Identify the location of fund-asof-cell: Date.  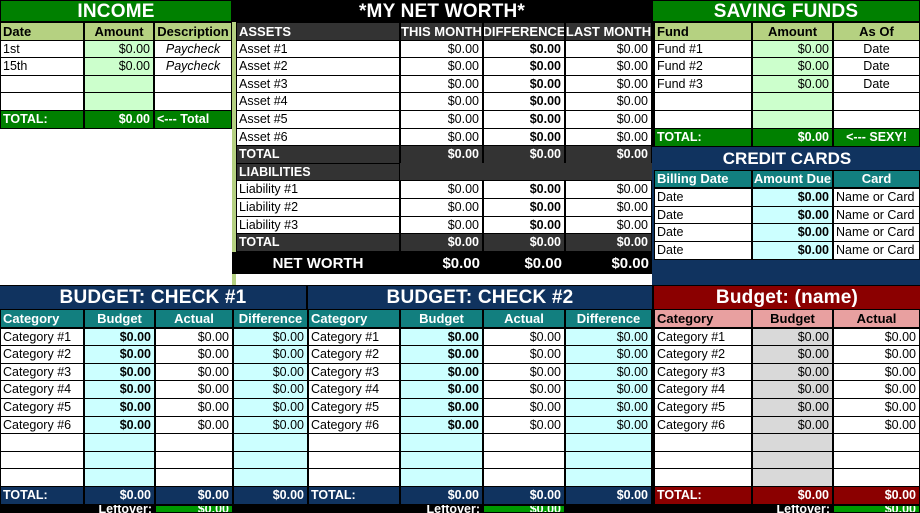
(876, 84).